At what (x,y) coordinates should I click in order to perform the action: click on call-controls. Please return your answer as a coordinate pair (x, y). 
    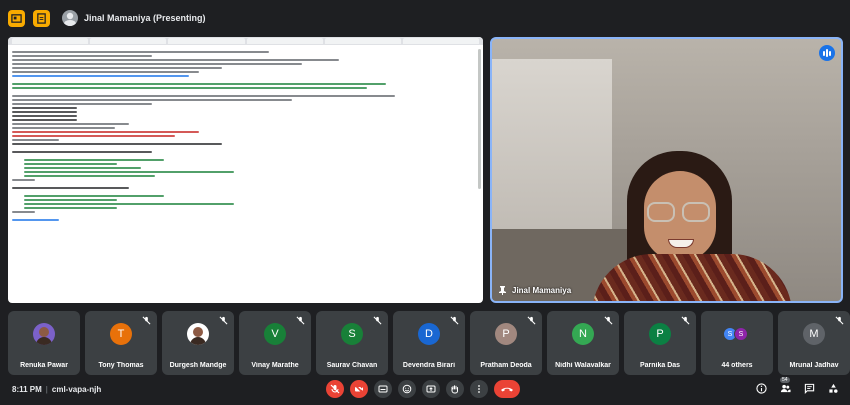
    Looking at the image, I should click on (423, 389).